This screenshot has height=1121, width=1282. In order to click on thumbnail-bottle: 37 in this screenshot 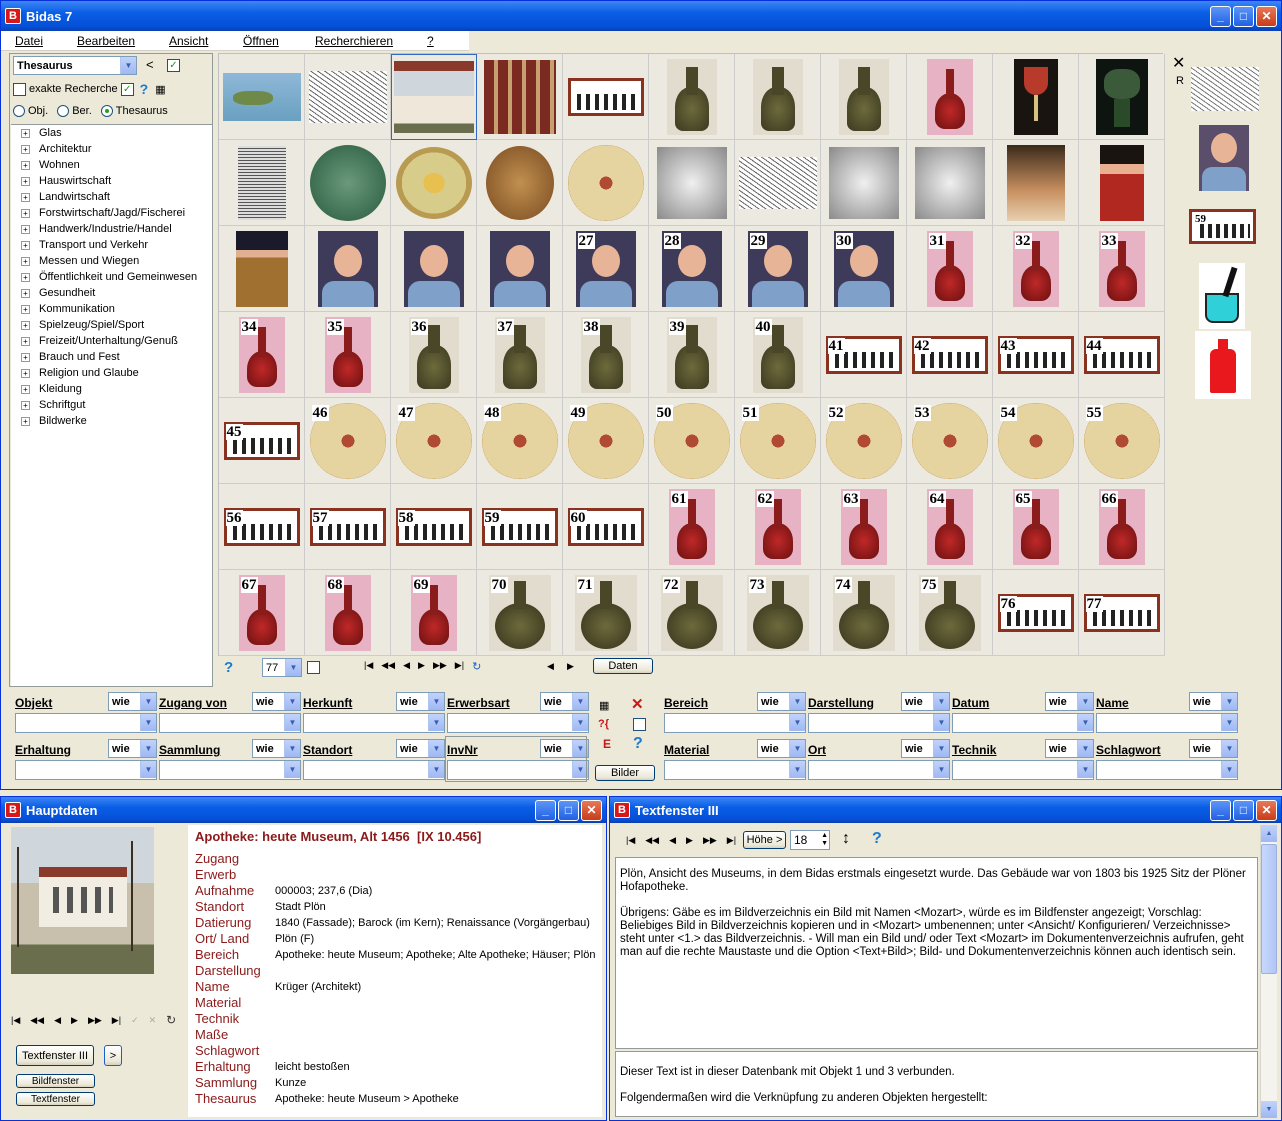, I will do `click(520, 355)`.